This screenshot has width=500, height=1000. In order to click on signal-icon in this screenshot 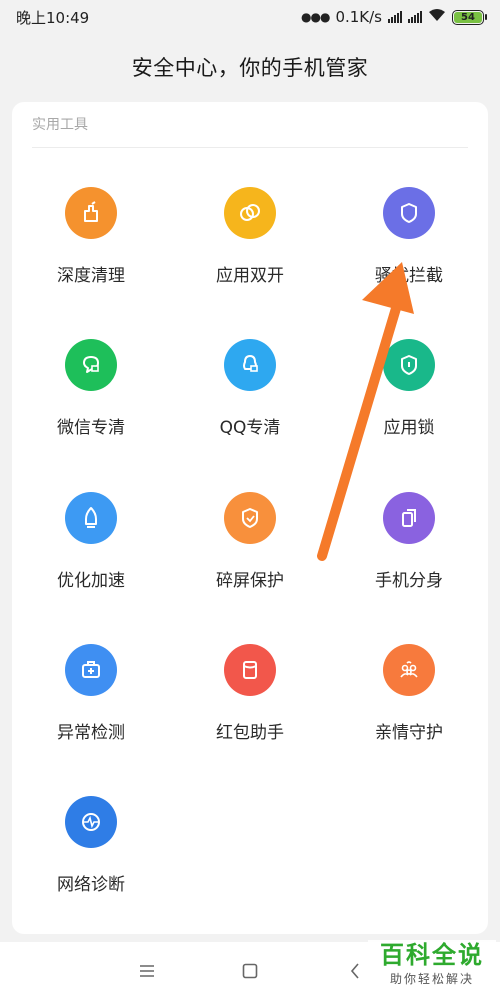, I will do `click(395, 17)`.